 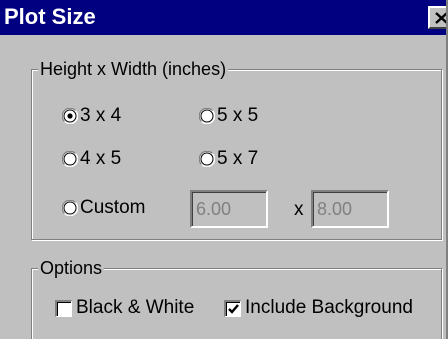 I want to click on custom-height-input, so click(x=230, y=209).